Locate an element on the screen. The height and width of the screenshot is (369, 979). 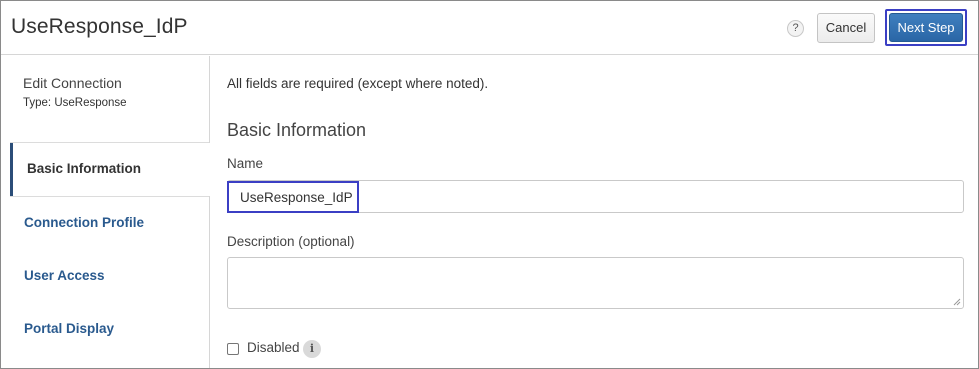
disabled-checkbox is located at coordinates (233, 349).